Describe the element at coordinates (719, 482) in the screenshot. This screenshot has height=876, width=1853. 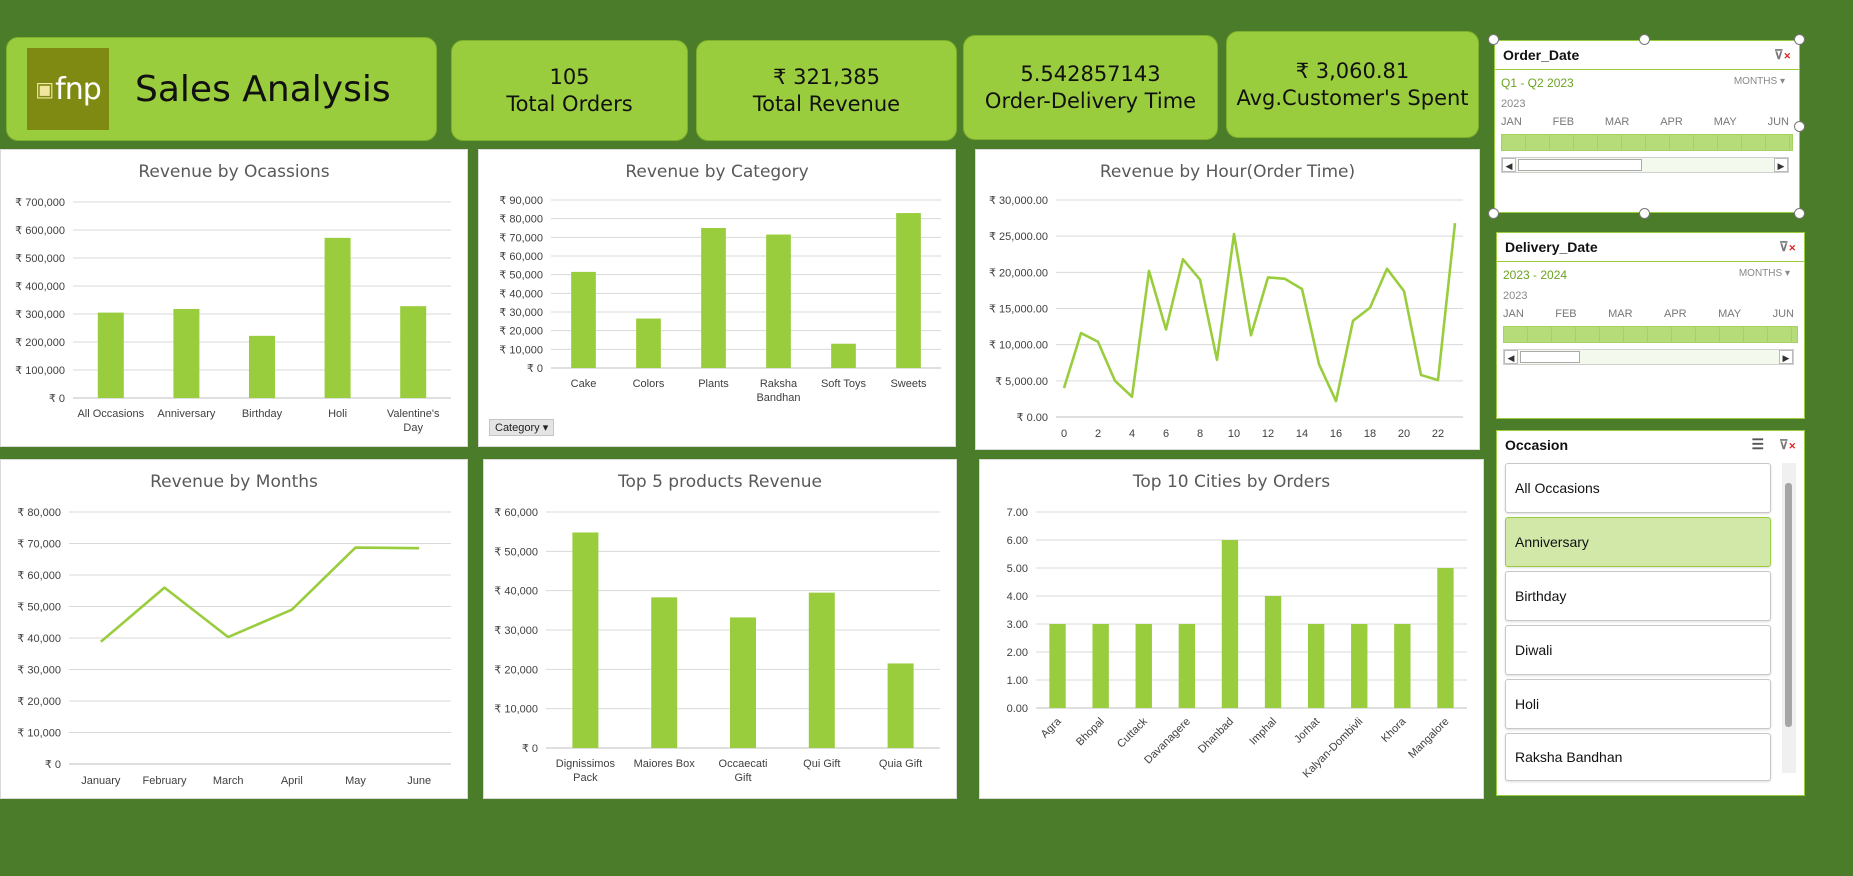
I see `chart-title: Top 5 products Revenue` at that location.